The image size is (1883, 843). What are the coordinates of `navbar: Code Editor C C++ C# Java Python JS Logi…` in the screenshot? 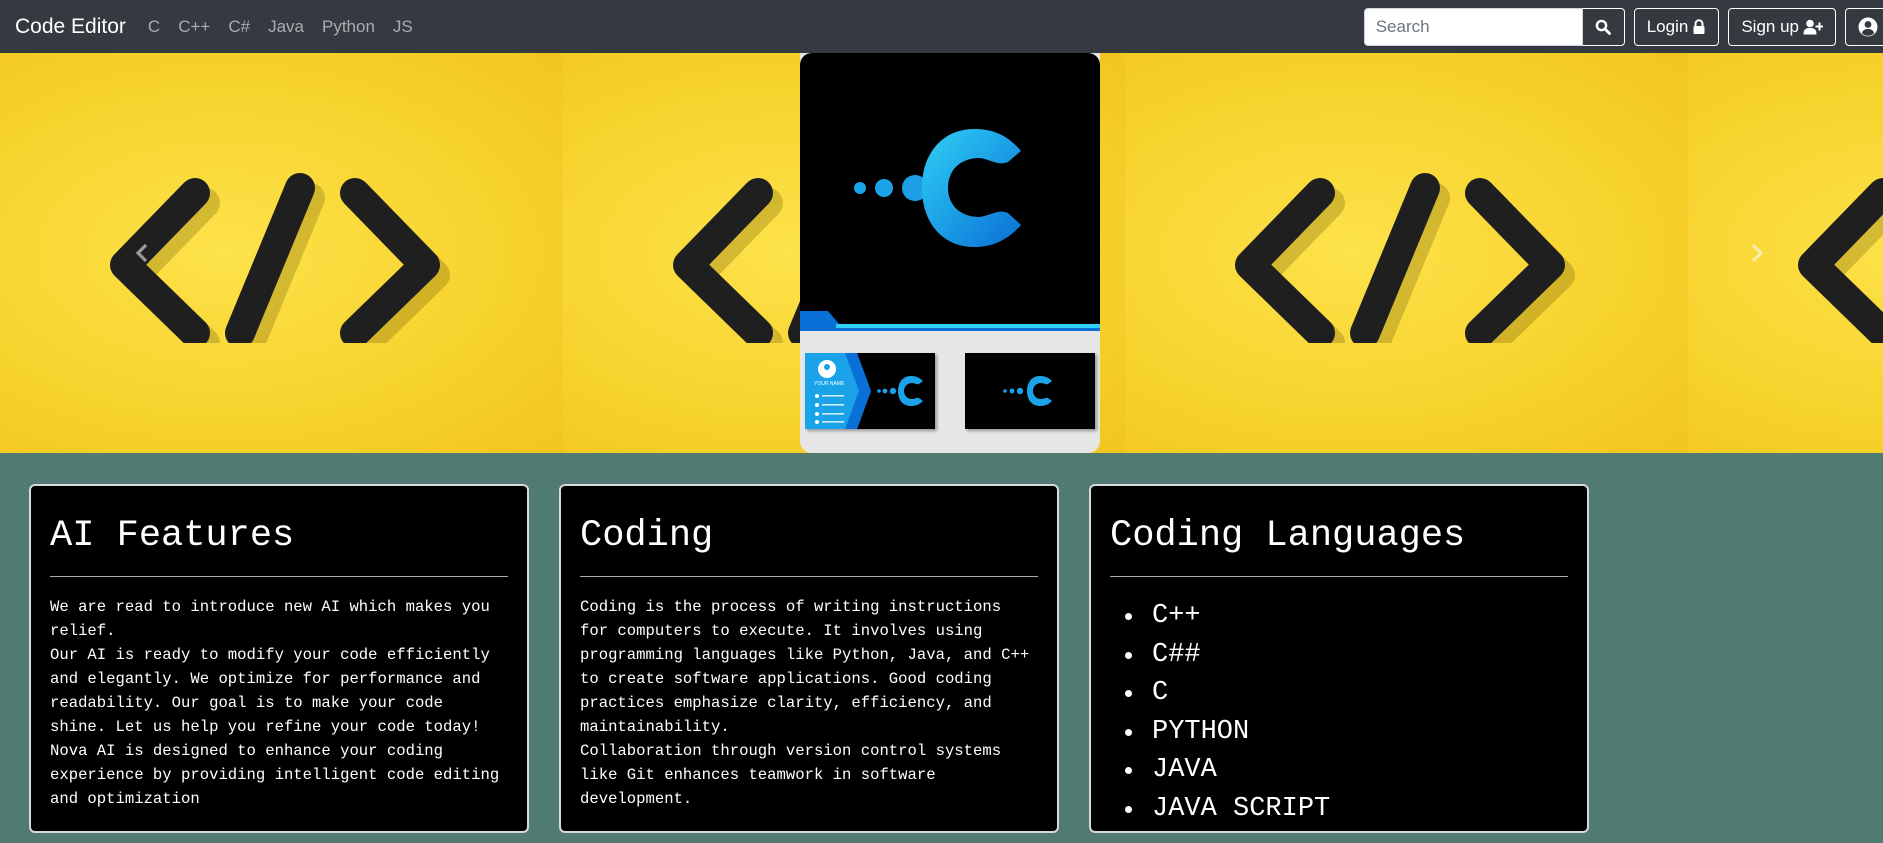 It's located at (941, 26).